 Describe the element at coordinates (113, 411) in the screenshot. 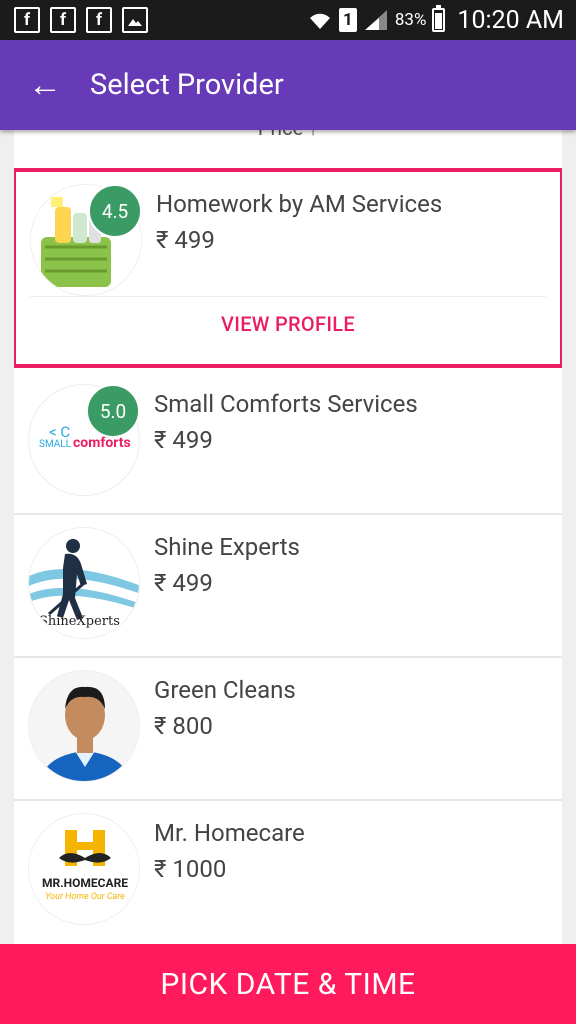

I see `rating-badge: 5.0` at that location.